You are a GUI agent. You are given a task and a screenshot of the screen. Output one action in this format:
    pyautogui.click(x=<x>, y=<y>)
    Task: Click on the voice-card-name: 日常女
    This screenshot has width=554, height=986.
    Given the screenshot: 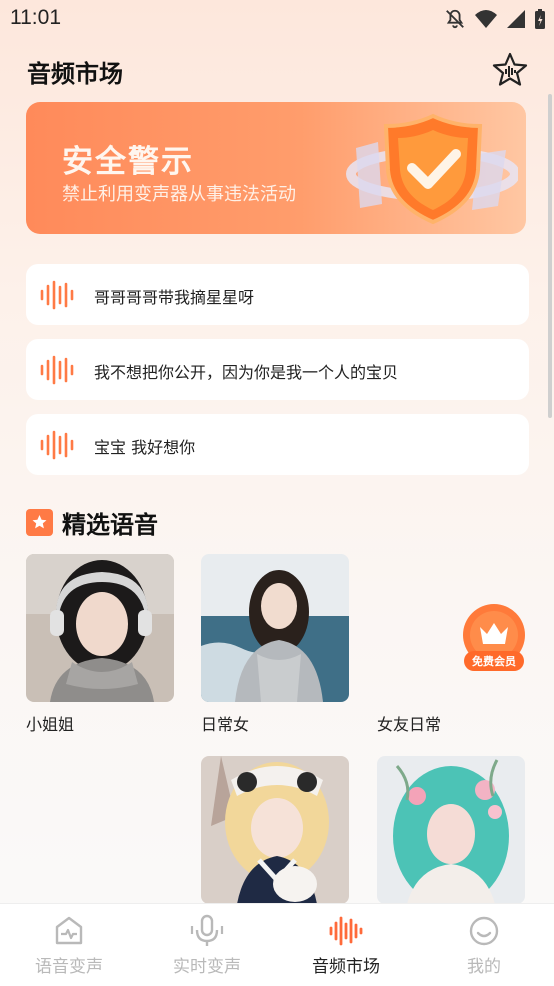 What is the action you would take?
    pyautogui.click(x=225, y=724)
    